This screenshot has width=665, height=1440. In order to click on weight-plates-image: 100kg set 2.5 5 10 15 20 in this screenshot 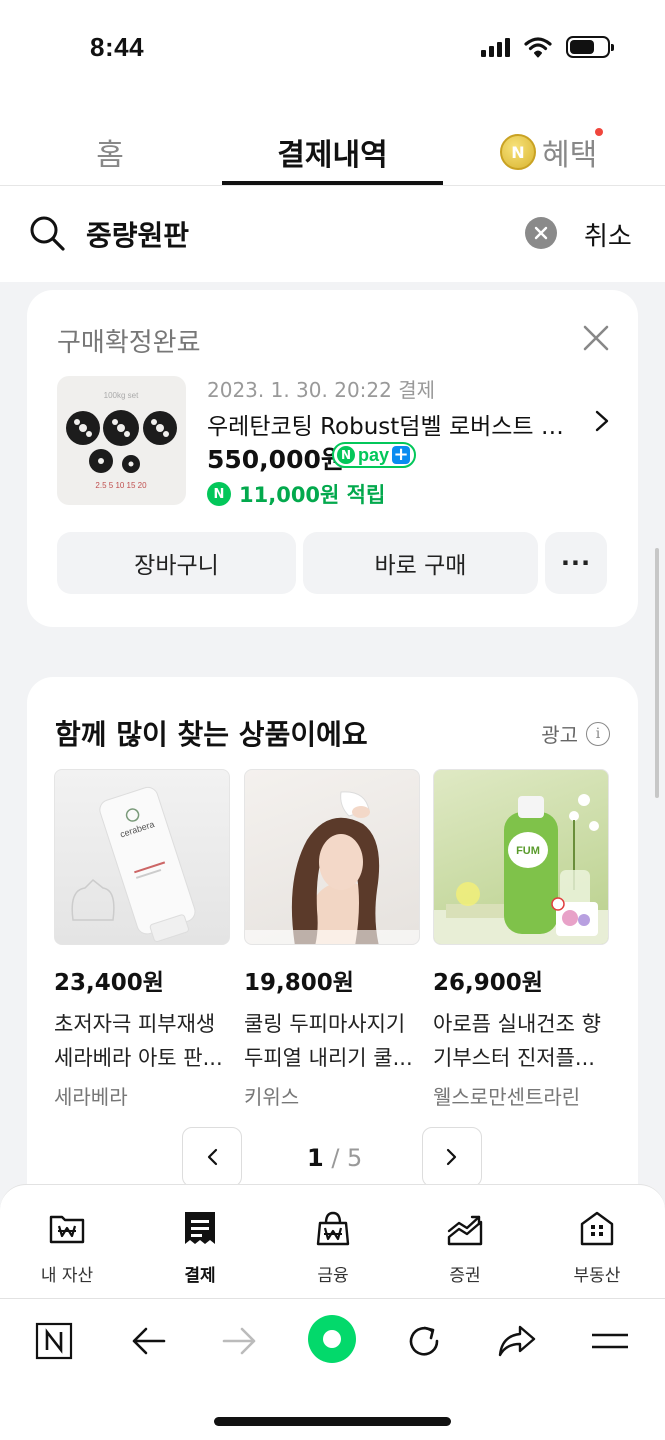, I will do `click(121, 440)`.